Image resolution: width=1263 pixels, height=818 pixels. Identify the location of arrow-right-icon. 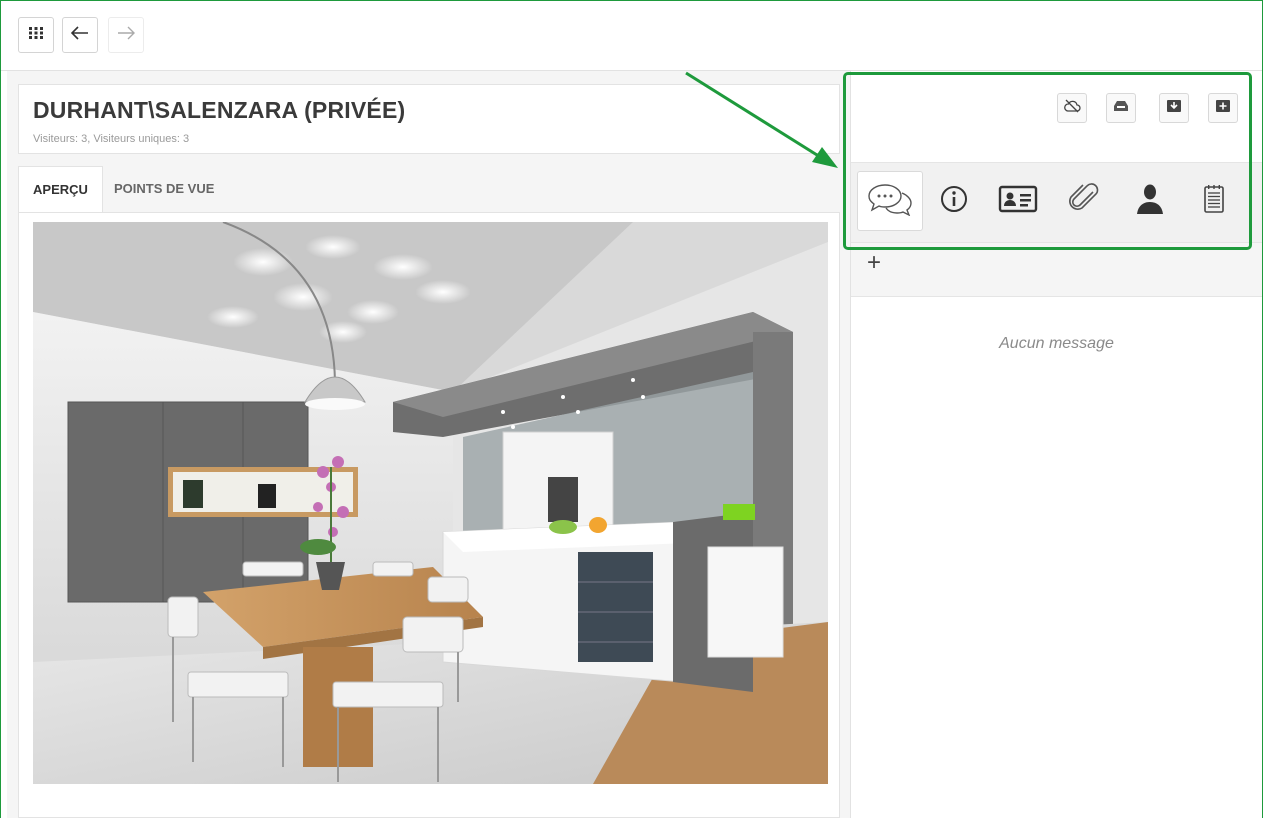
(126, 35).